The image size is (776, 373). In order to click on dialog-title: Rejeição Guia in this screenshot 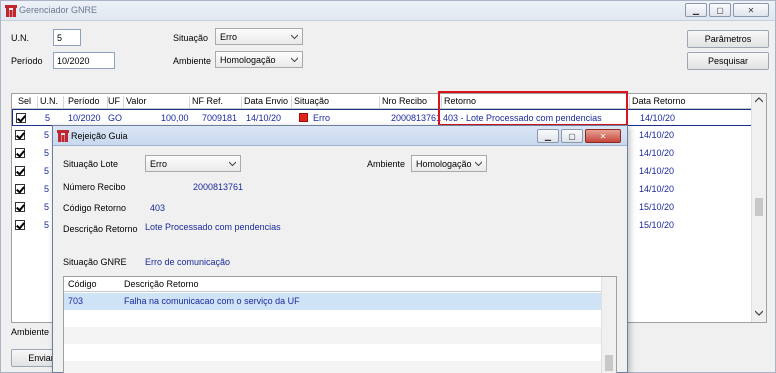, I will do `click(99, 136)`.